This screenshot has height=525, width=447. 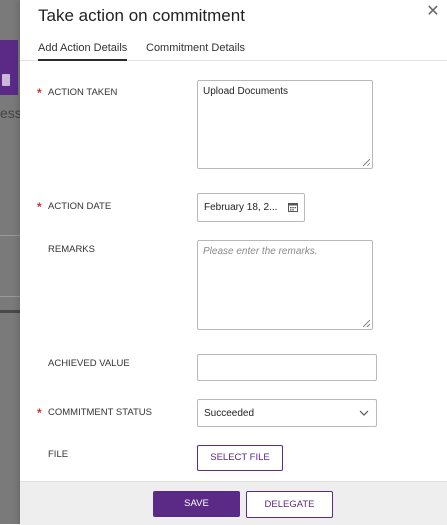 What do you see at coordinates (10, 113) in the screenshot?
I see `background-partial-text: ess` at bounding box center [10, 113].